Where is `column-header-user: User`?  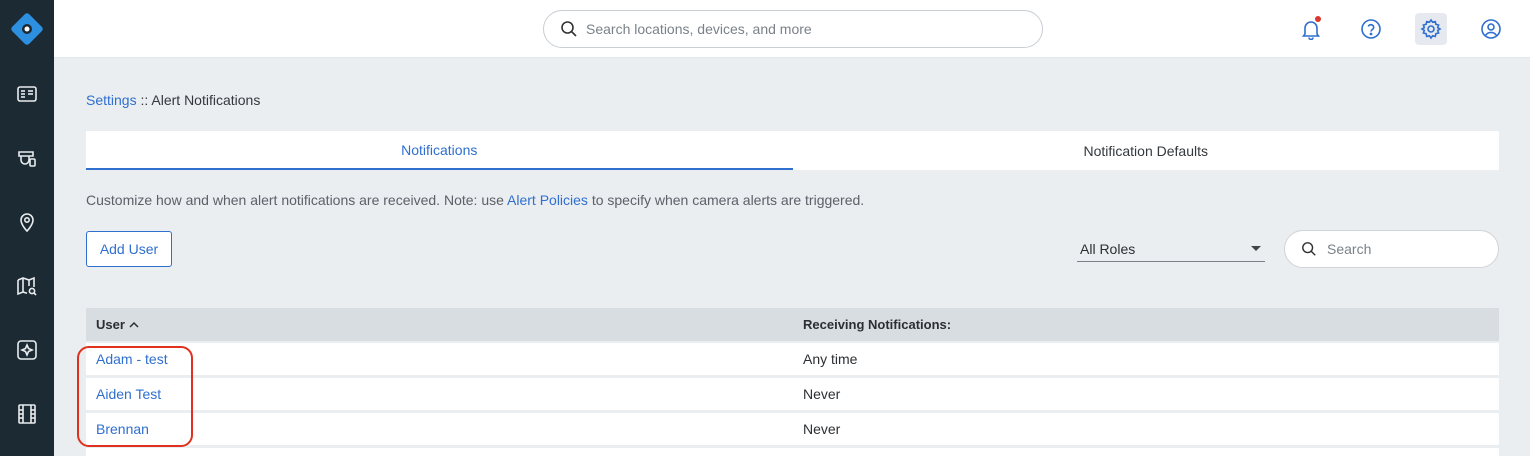
column-header-user: User is located at coordinates (118, 324).